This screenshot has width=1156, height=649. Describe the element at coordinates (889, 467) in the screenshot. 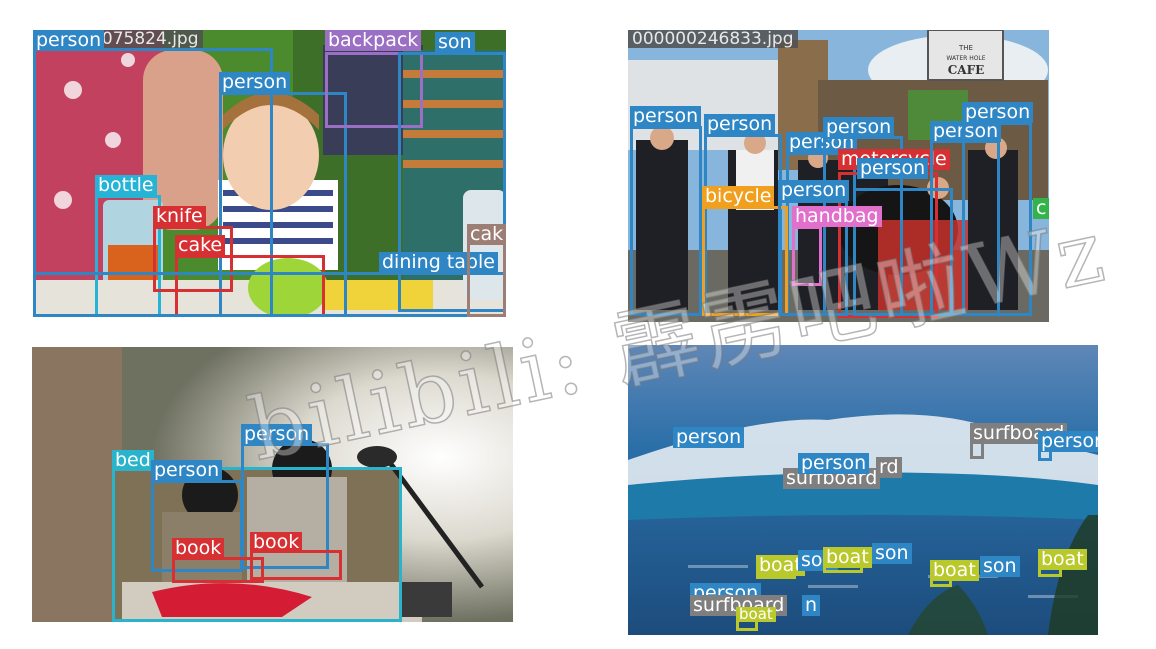

I see `detection-label: rd` at that location.